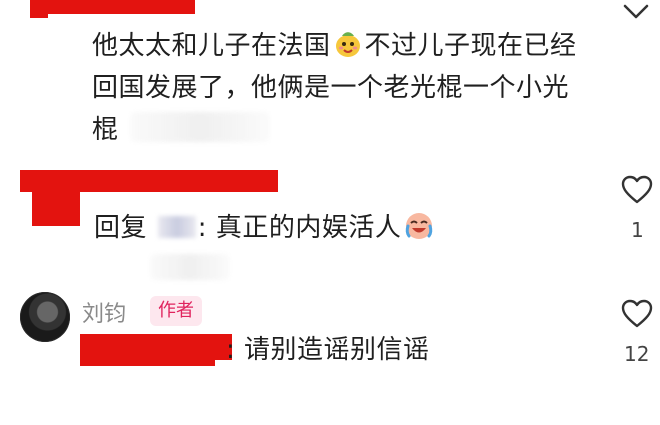 The image size is (660, 425). What do you see at coordinates (328, 350) in the screenshot?
I see `author-reply-text: : 请别造谣别信谣` at bounding box center [328, 350].